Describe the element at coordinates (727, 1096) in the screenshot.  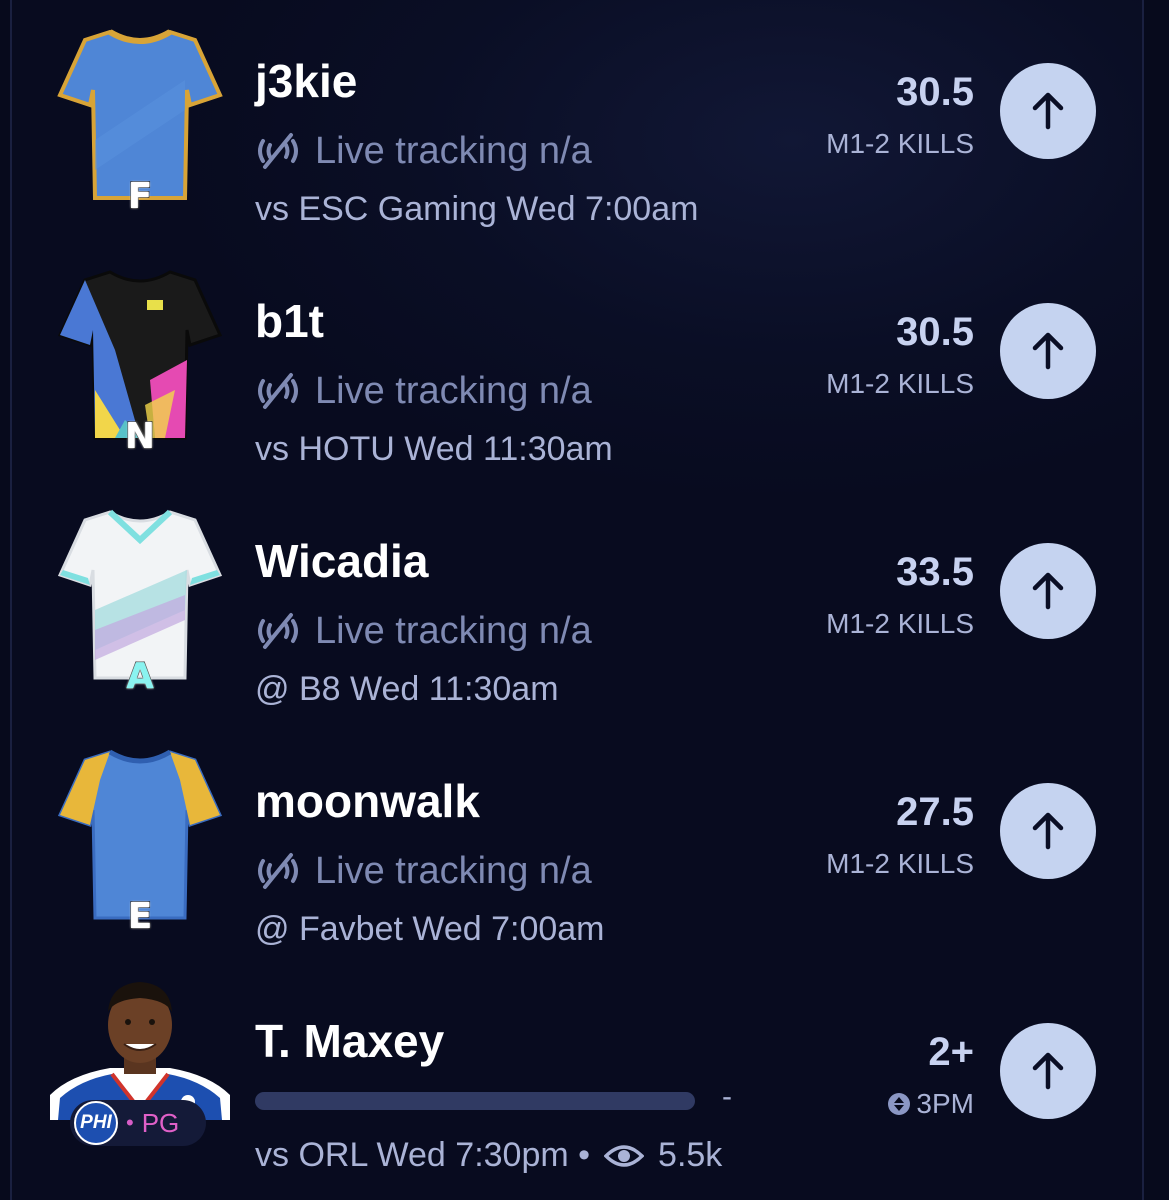
I see `progress-value: -` at that location.